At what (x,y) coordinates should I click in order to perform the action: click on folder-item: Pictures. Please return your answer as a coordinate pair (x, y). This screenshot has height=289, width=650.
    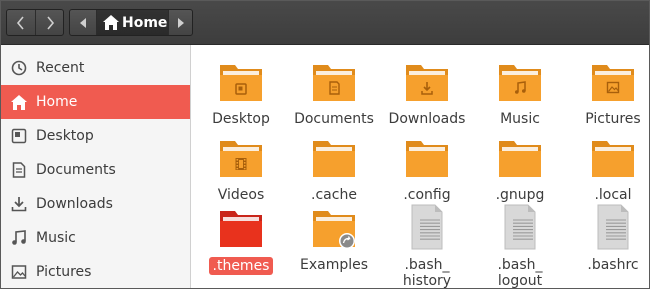
    Looking at the image, I should click on (608, 93).